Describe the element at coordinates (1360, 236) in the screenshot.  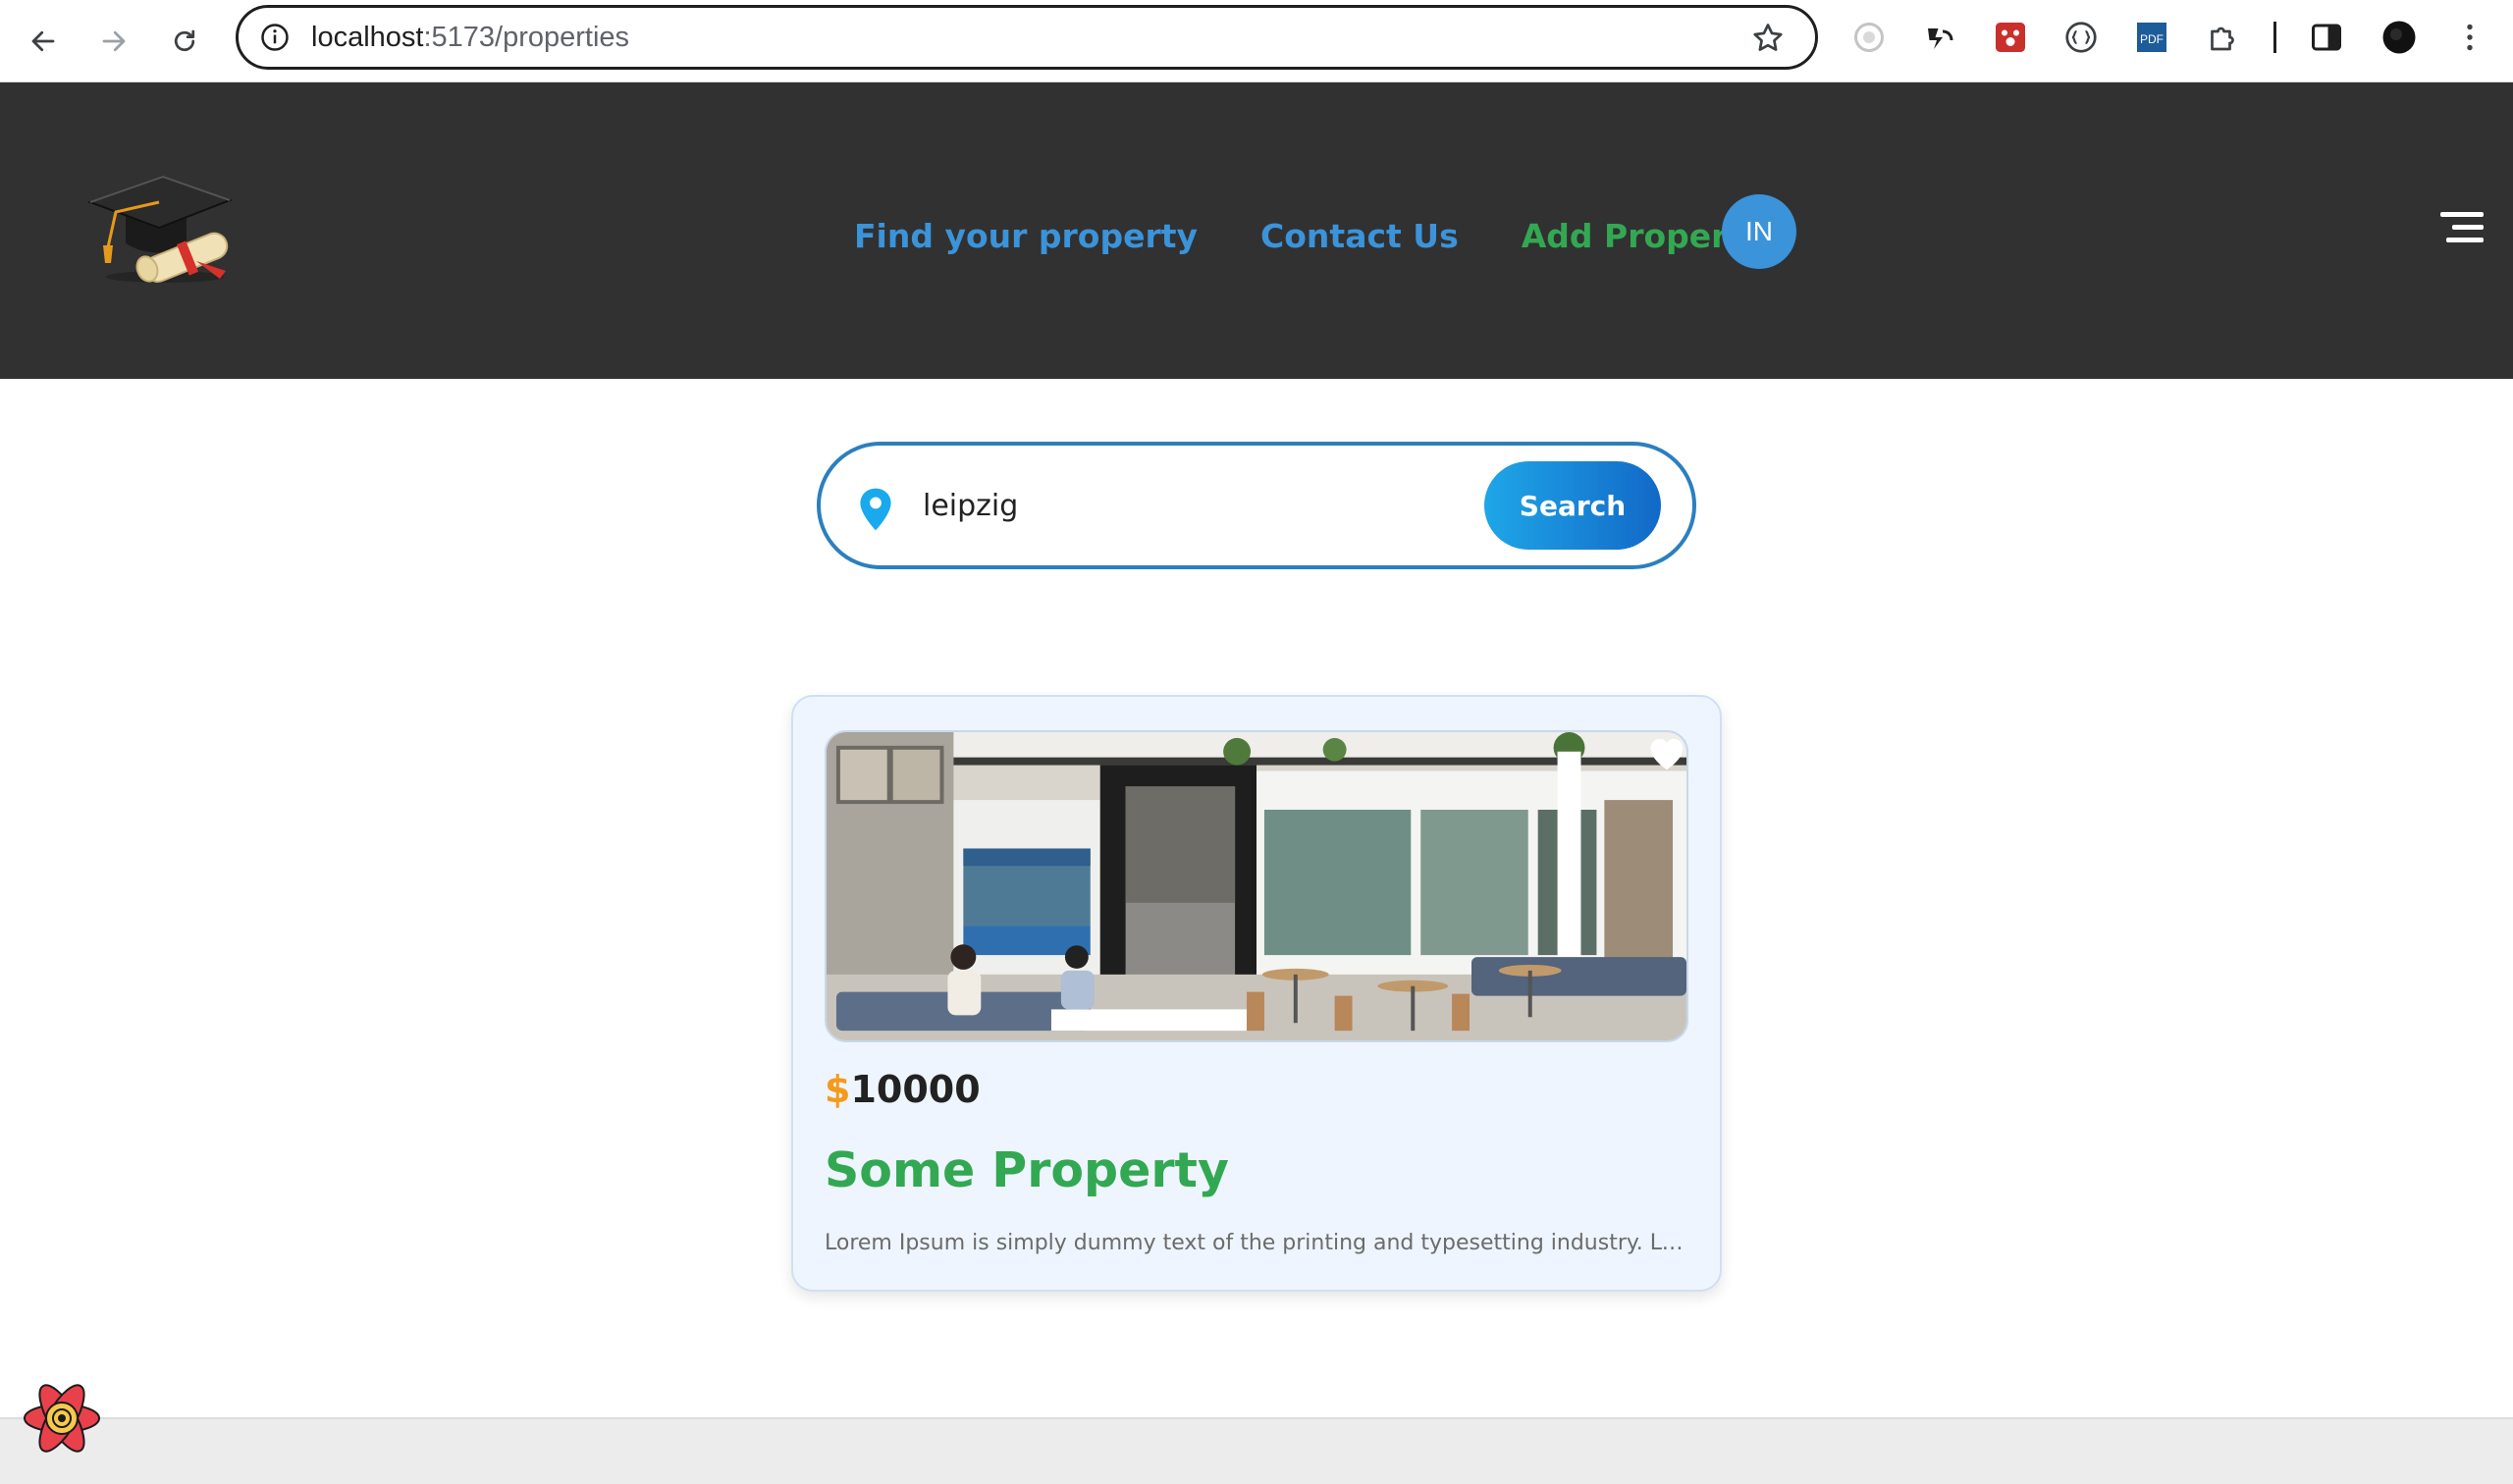
I see `nav-contact-us: Contact Us` at that location.